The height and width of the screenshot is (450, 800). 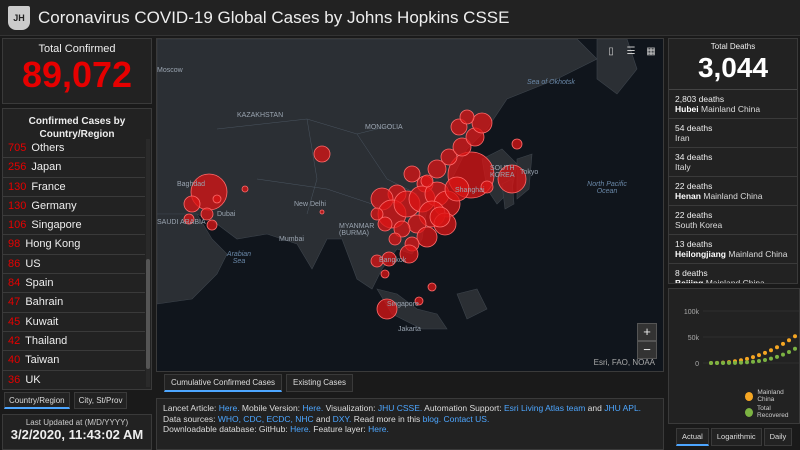 What do you see at coordinates (74, 207) in the screenshot?
I see `country-row: 130 Germany` at bounding box center [74, 207].